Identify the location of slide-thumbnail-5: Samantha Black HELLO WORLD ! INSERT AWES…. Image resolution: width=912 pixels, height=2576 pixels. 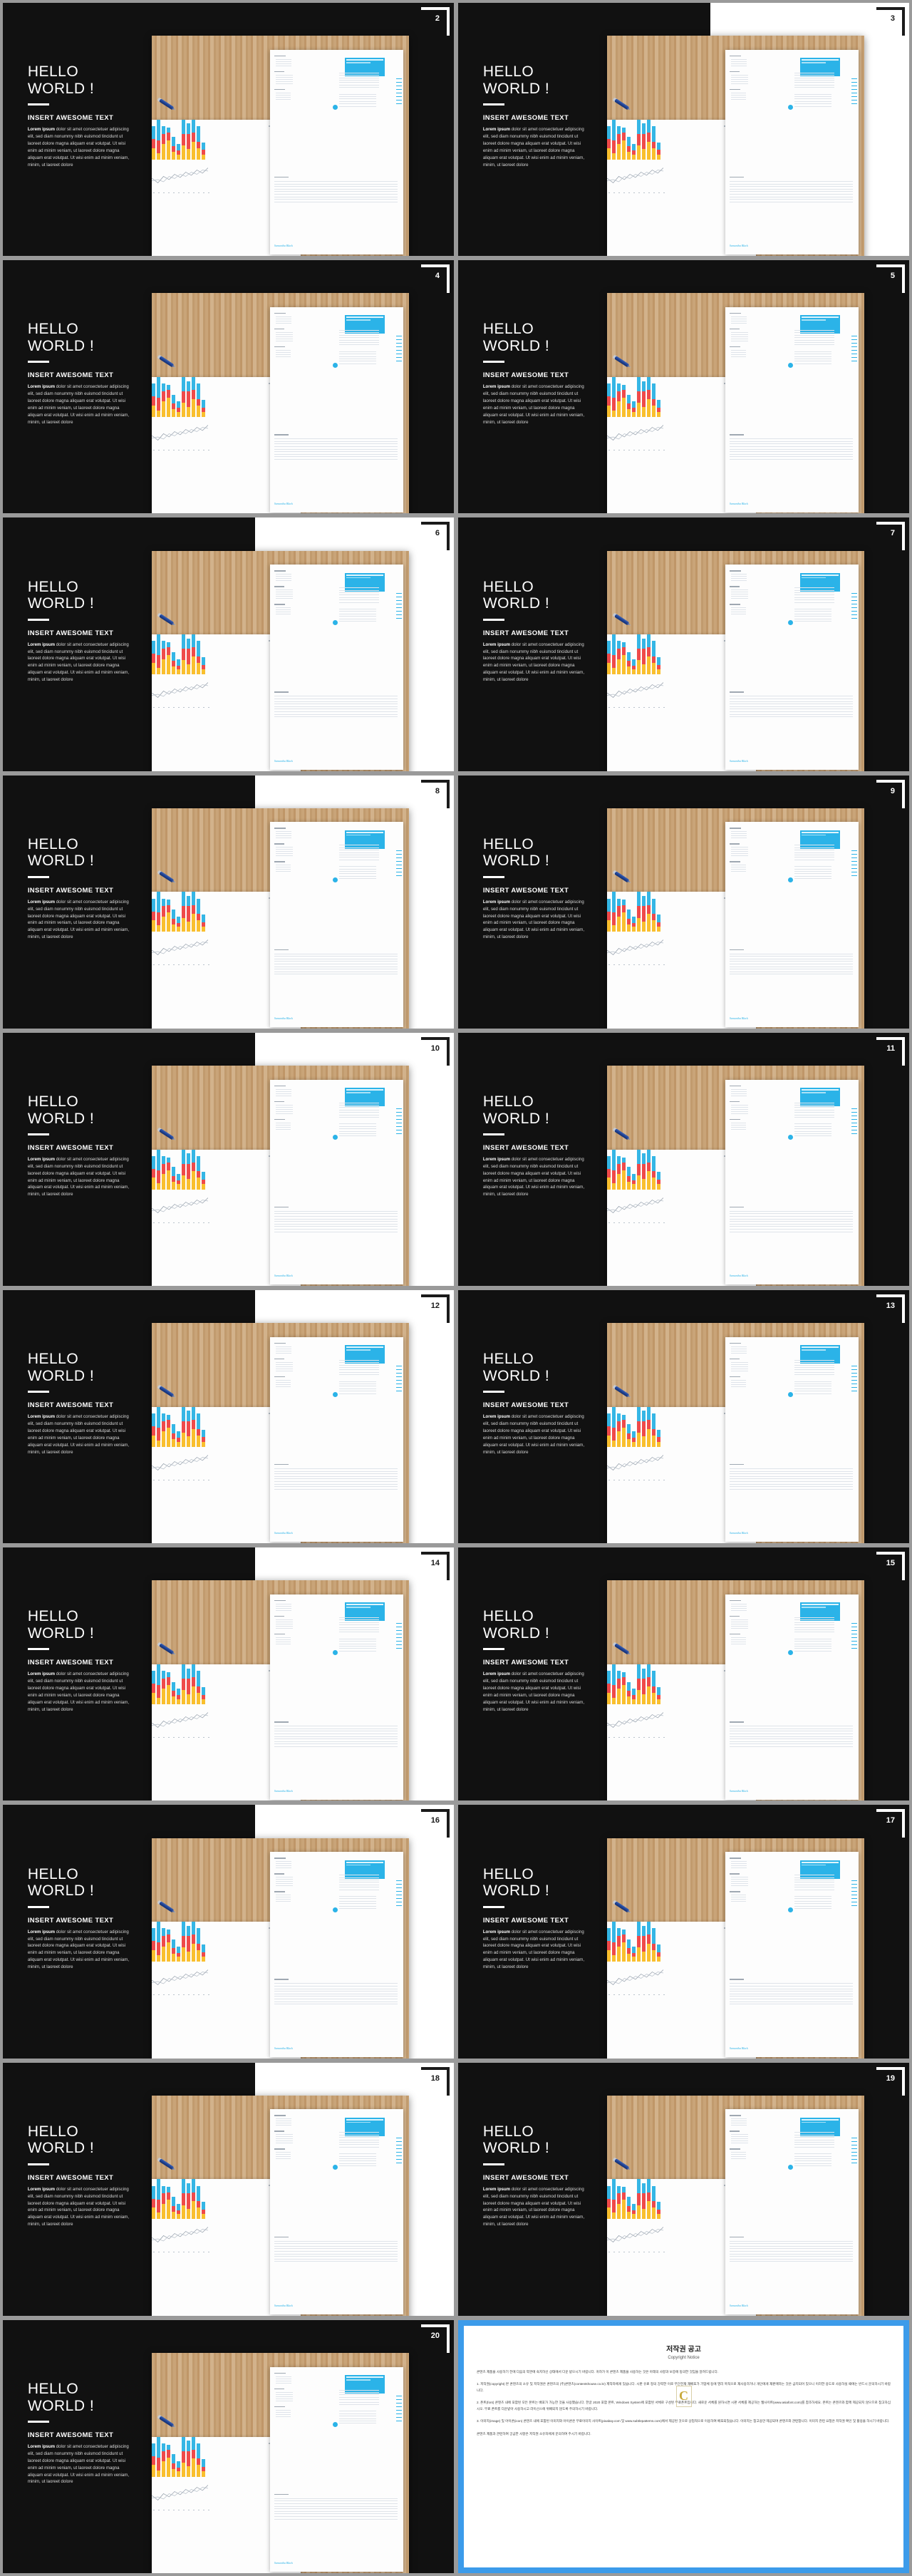
(683, 387).